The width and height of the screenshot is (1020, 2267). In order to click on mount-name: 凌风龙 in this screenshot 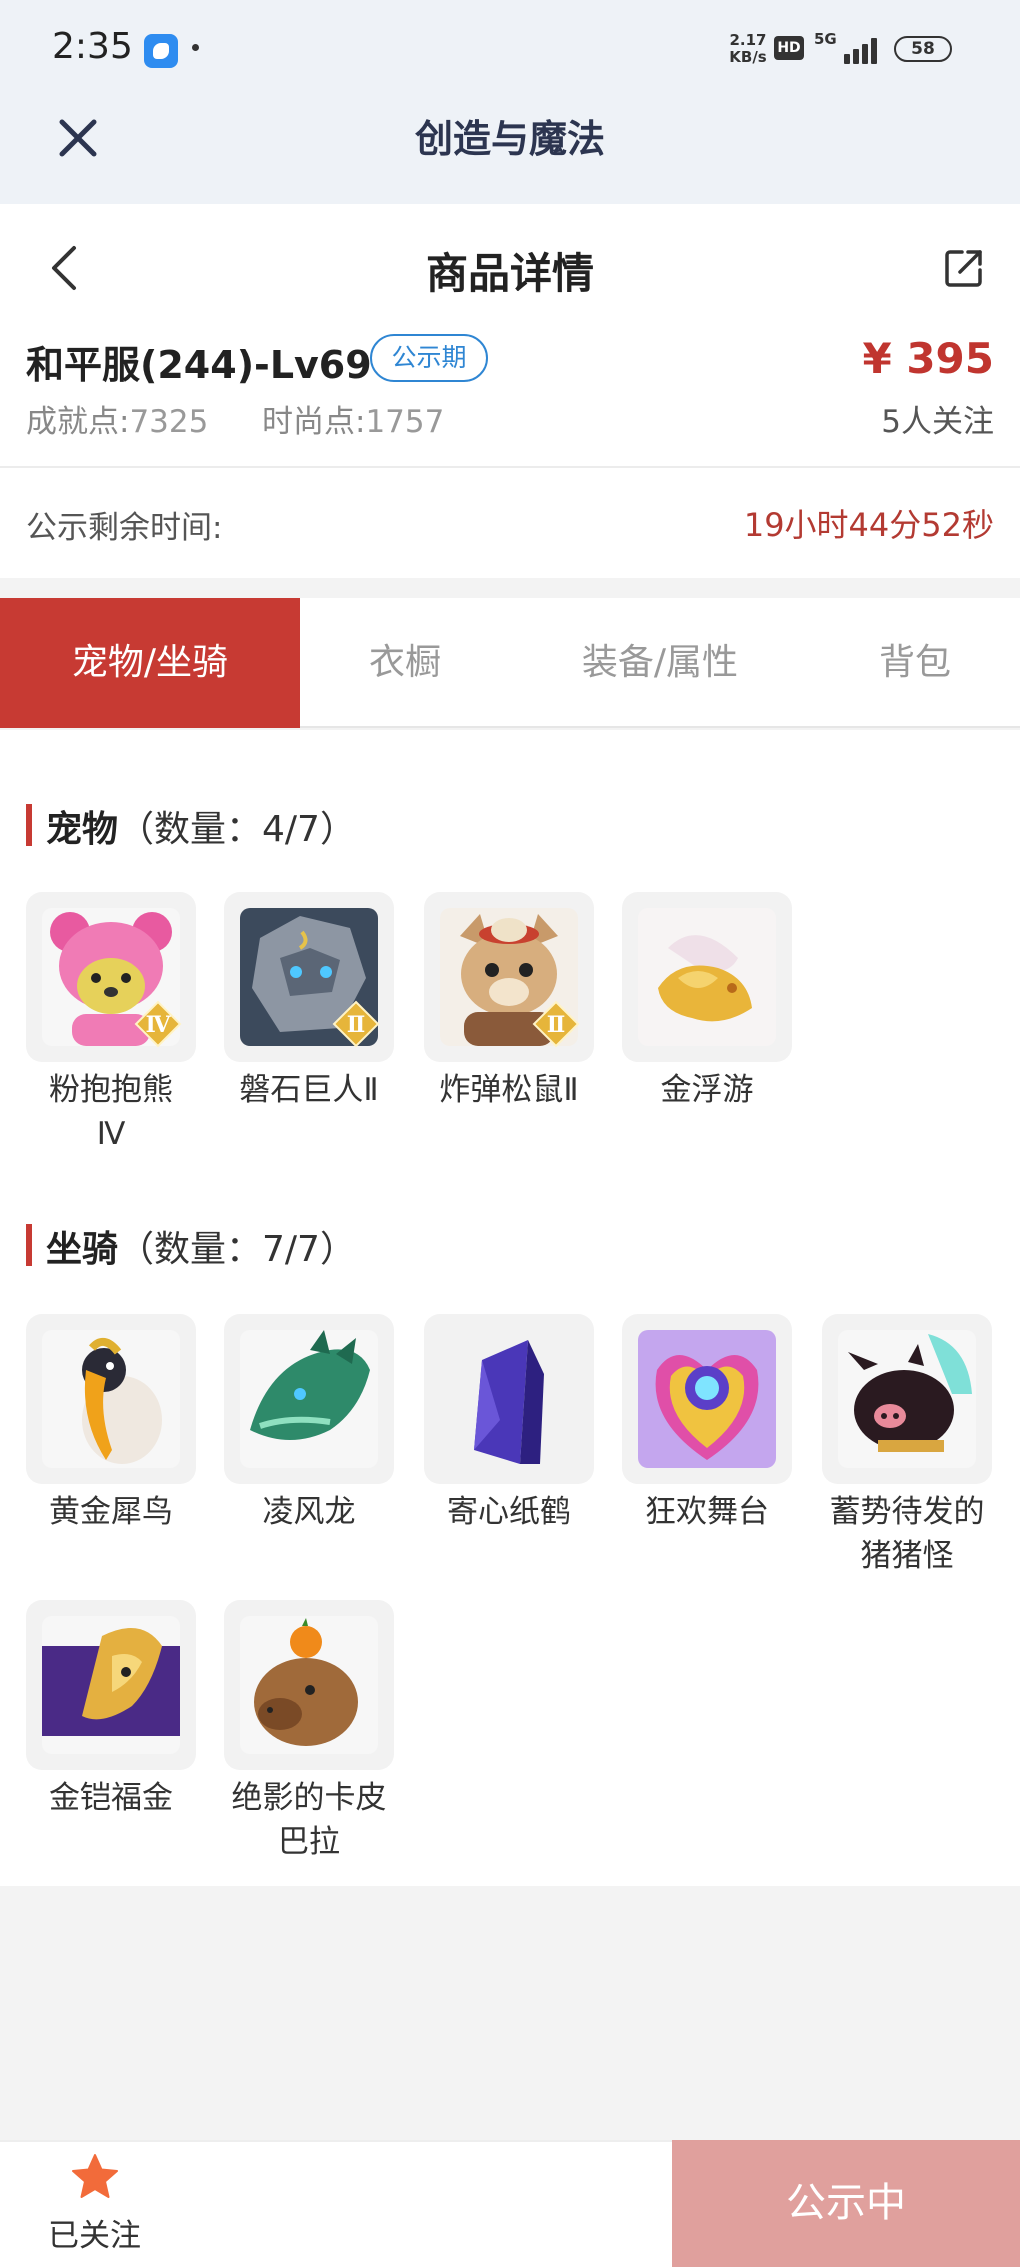, I will do `click(309, 1512)`.